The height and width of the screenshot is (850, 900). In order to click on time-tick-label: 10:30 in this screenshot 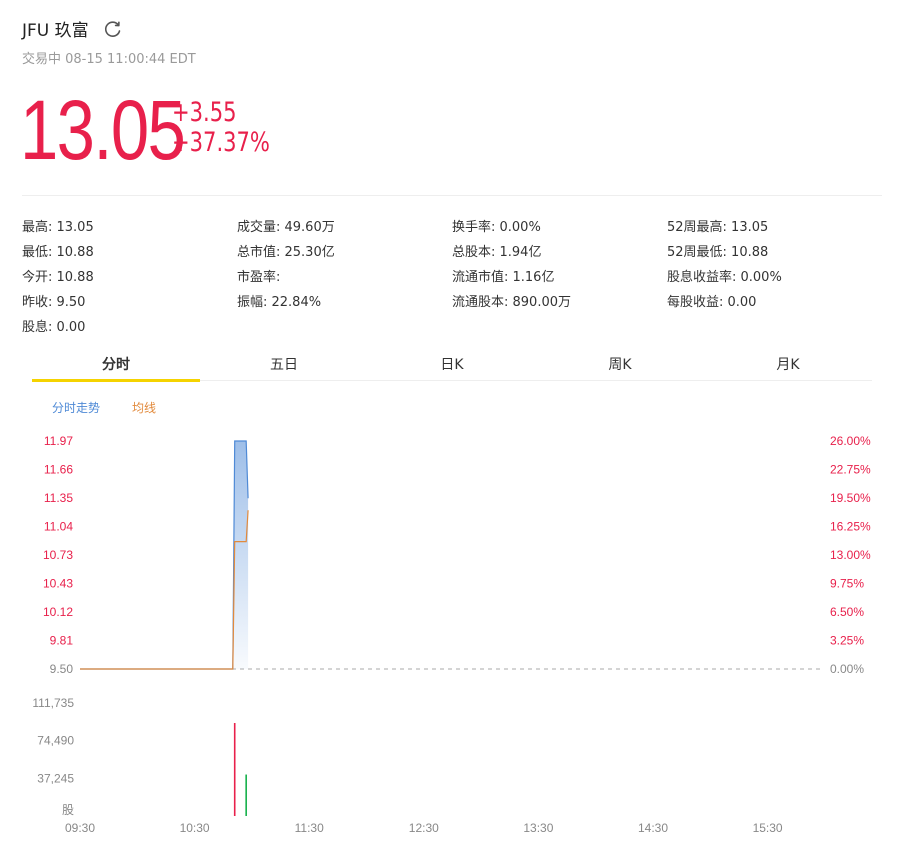, I will do `click(195, 828)`.